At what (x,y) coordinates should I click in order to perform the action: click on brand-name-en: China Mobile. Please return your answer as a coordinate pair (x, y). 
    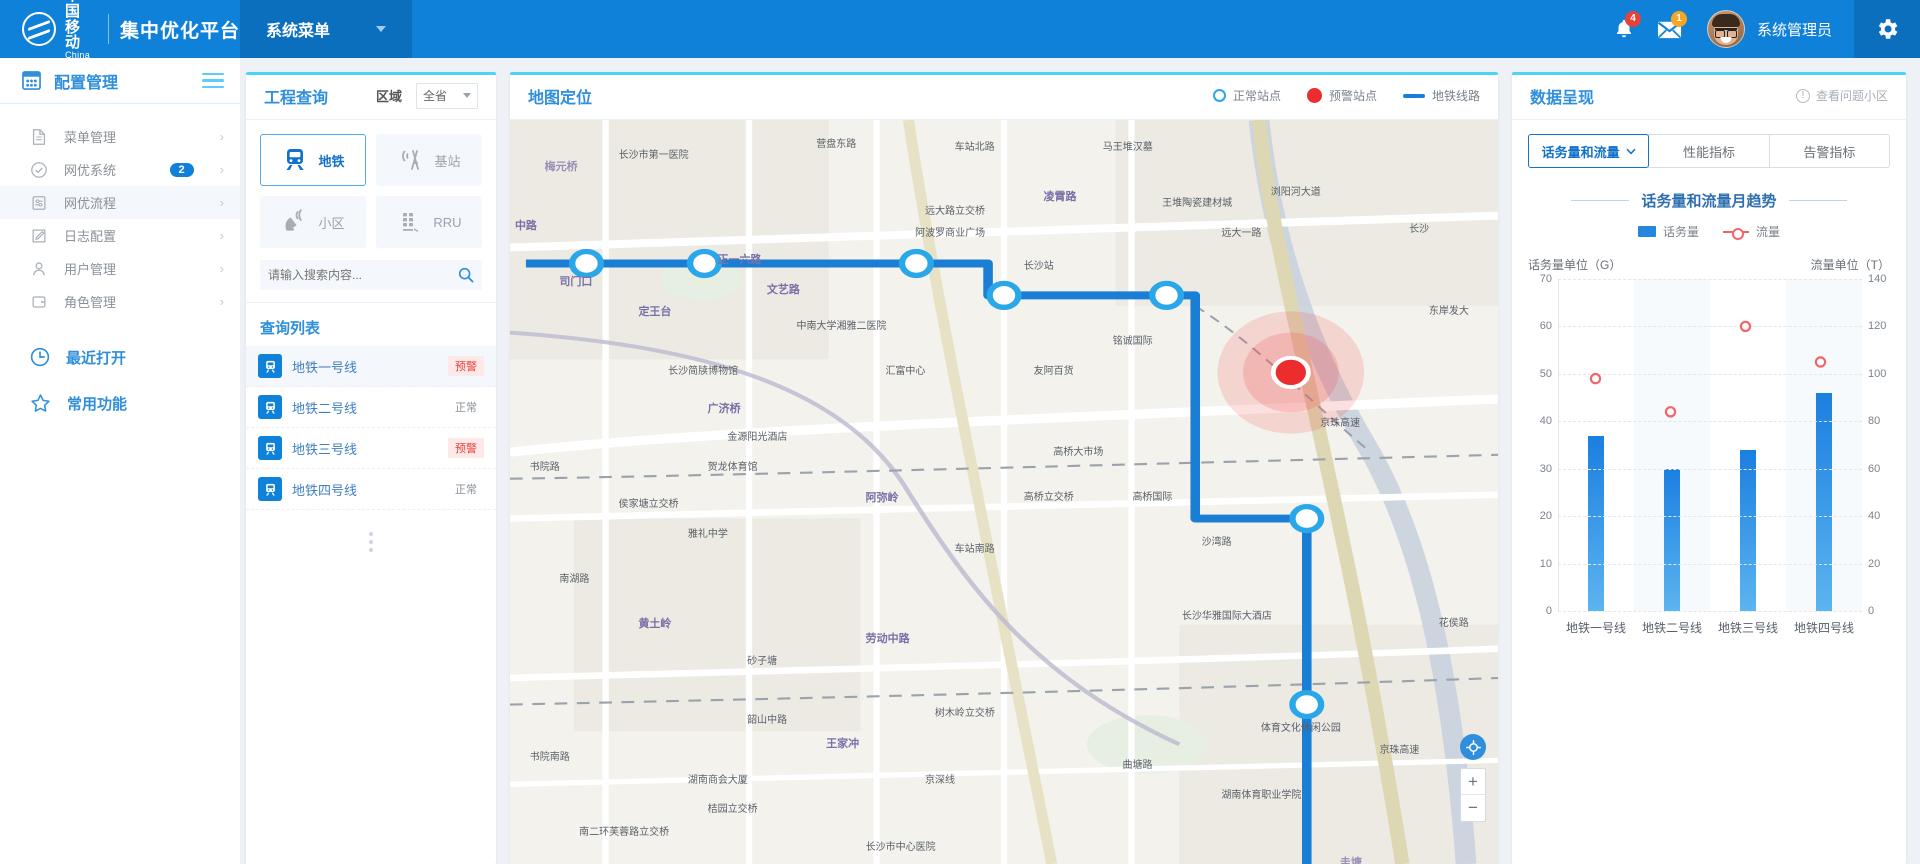
    Looking at the image, I should click on (79, 60).